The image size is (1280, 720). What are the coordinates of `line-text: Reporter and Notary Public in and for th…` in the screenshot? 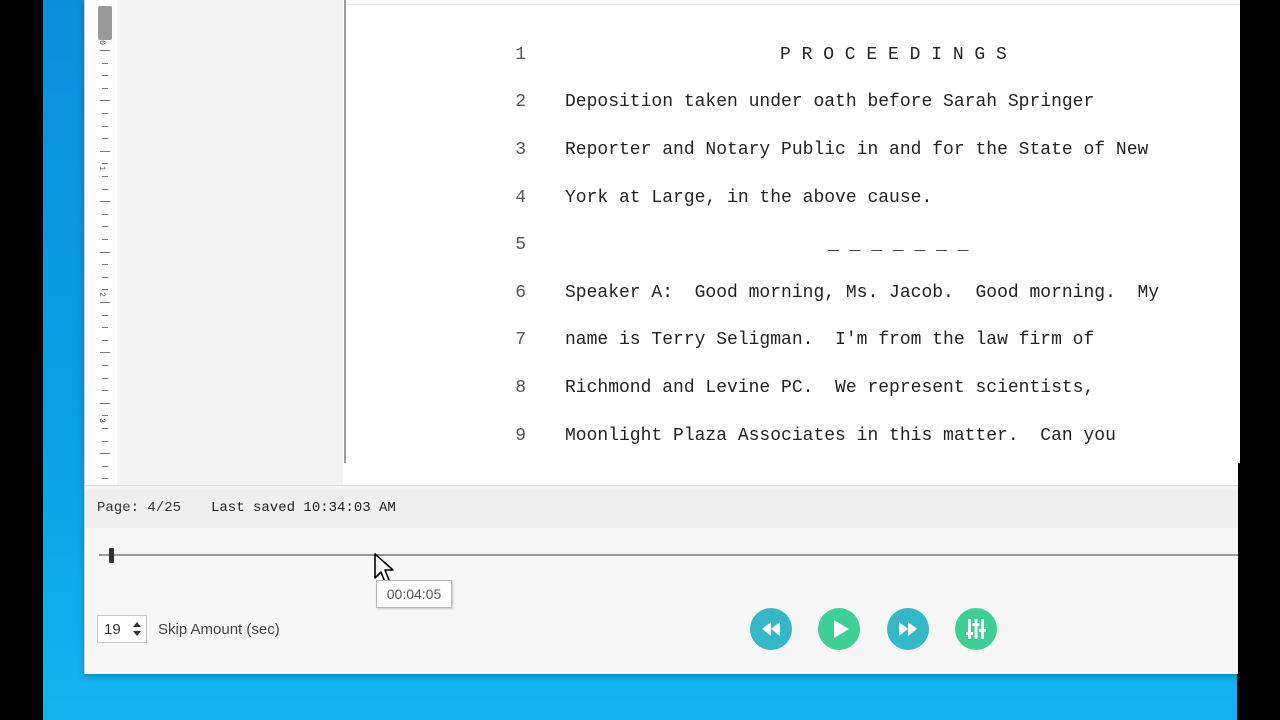 It's located at (857, 150).